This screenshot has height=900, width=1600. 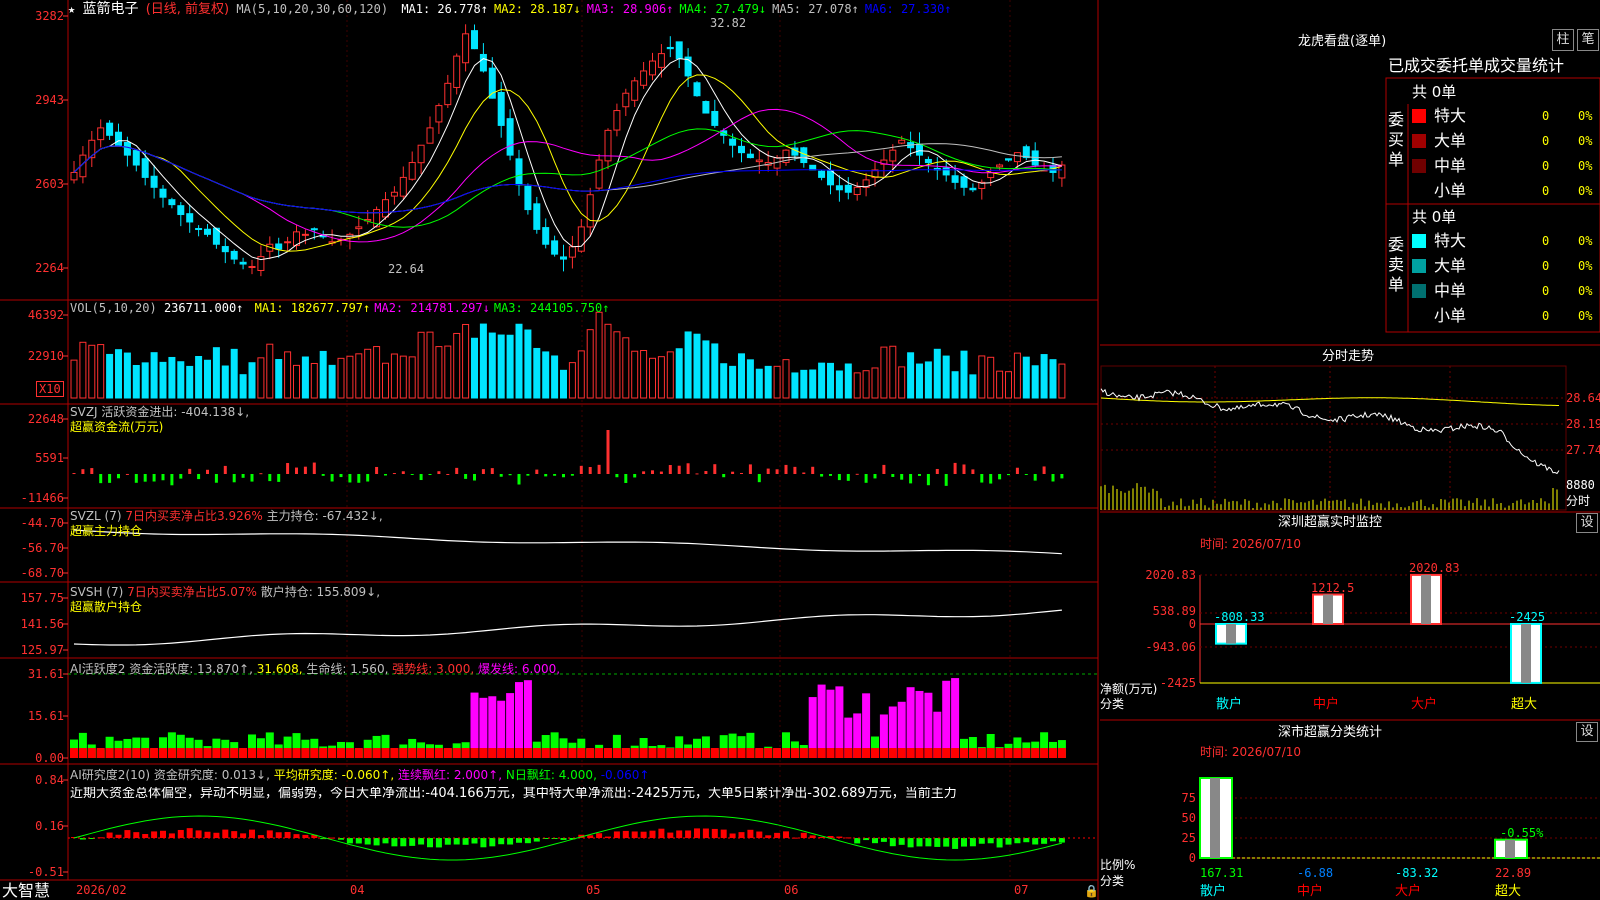 I want to click on lock-icon: 🔒, so click(x=1091, y=891).